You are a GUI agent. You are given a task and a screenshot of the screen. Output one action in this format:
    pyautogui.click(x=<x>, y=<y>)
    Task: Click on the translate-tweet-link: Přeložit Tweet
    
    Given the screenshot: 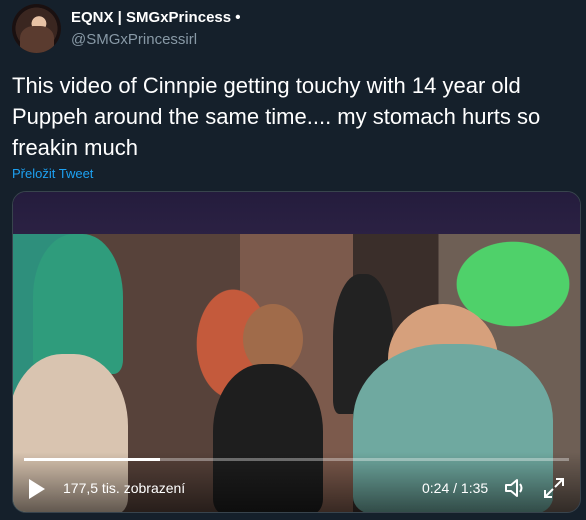 What is the action you would take?
    pyautogui.click(x=52, y=173)
    